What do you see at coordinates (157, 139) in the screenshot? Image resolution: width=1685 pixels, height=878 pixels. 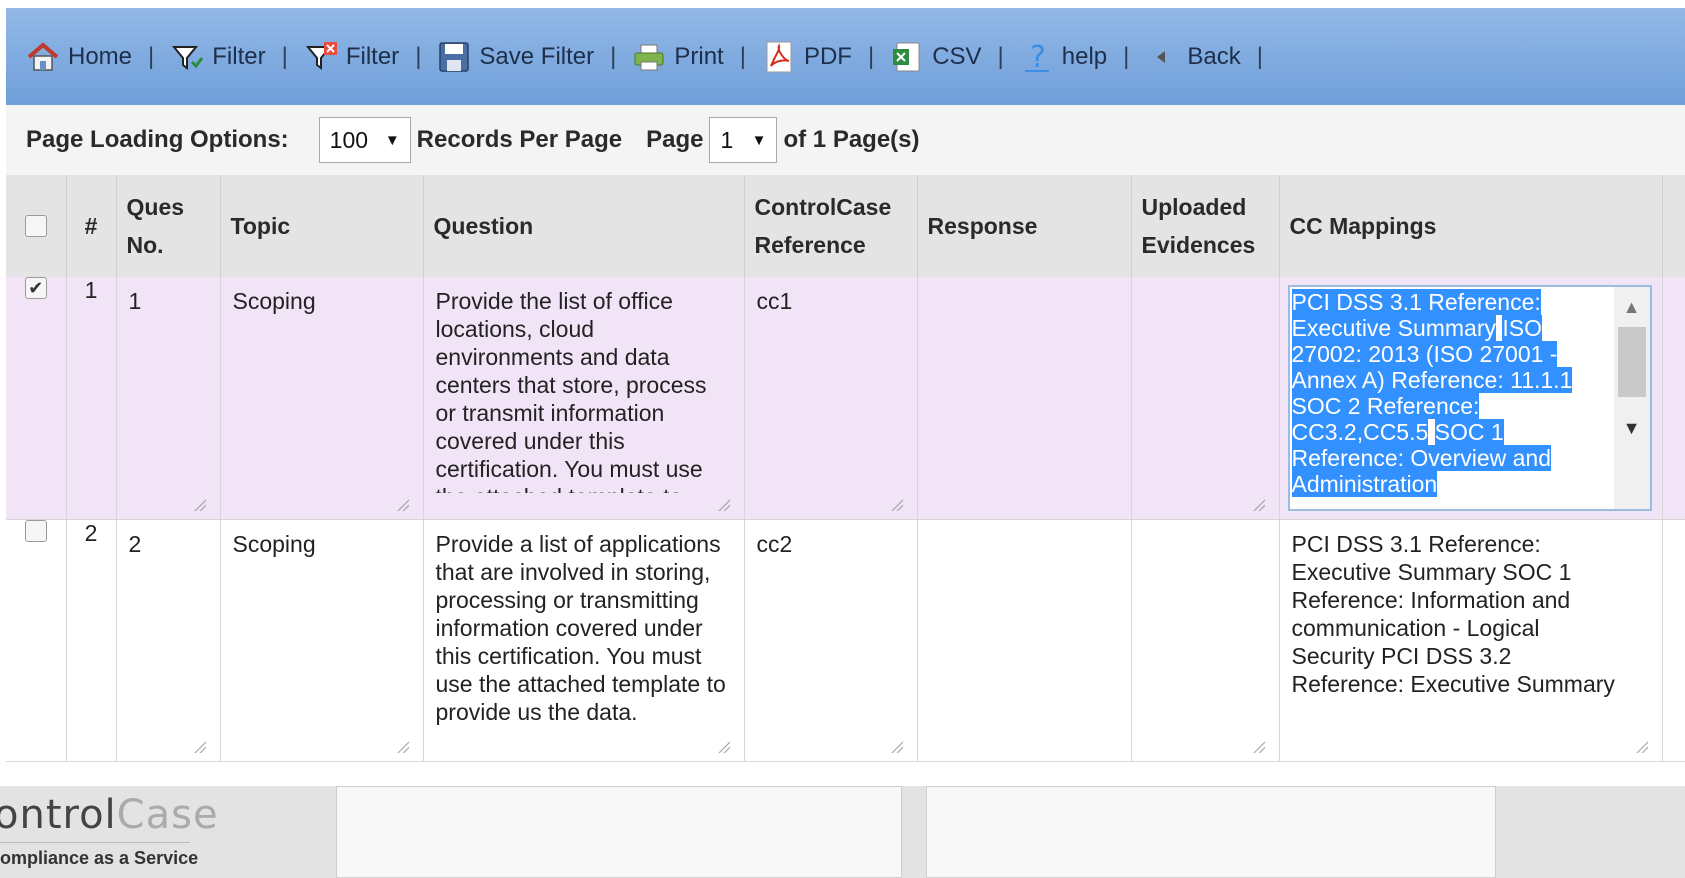 I see `options-label: Page Loading Options:` at bounding box center [157, 139].